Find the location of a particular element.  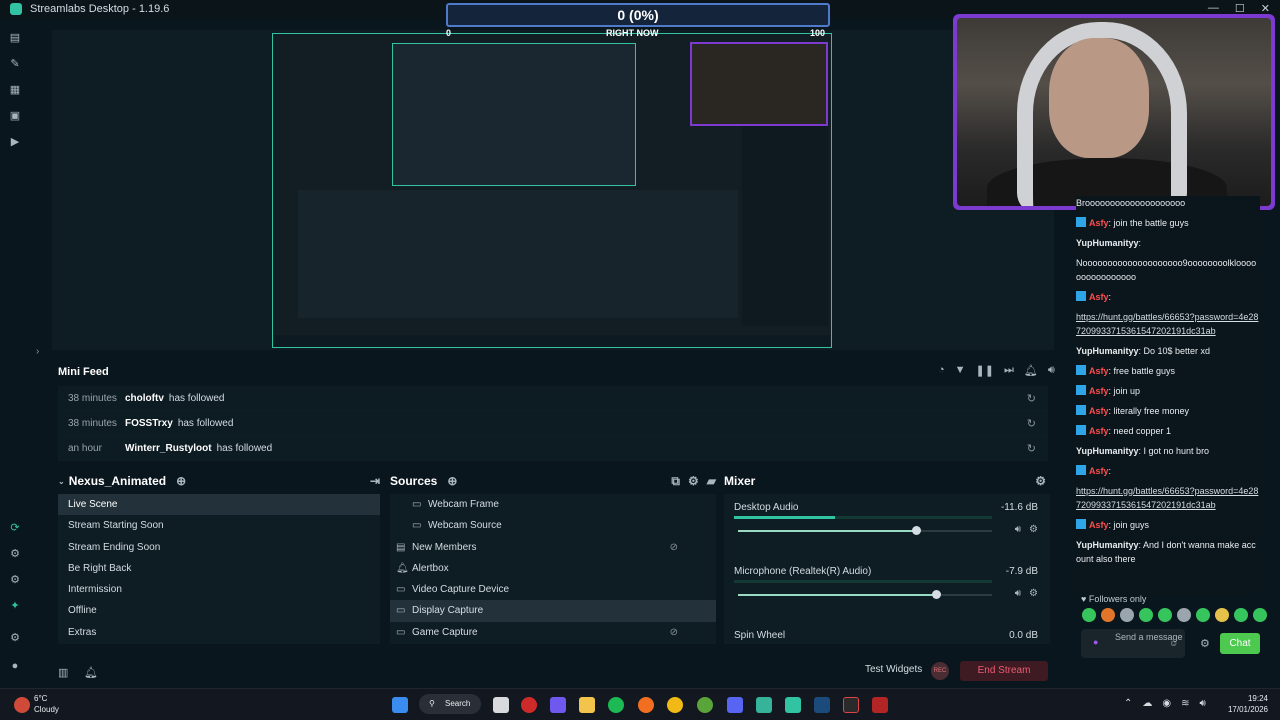

add-folder-icon: ▰ is located at coordinates (711, 481).